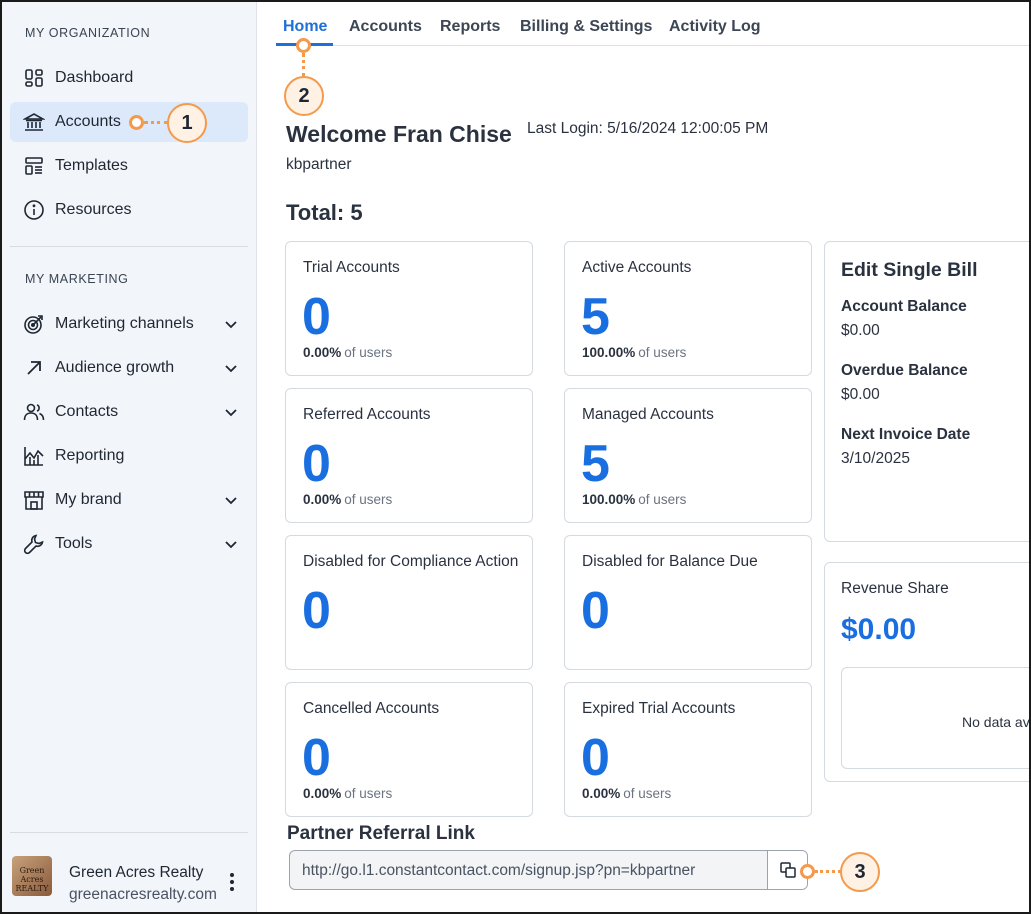 Image resolution: width=1031 pixels, height=914 pixels. I want to click on card-expired-trial-accounts: Expired Trial Accounts 0 0.00% of users, so click(688, 749).